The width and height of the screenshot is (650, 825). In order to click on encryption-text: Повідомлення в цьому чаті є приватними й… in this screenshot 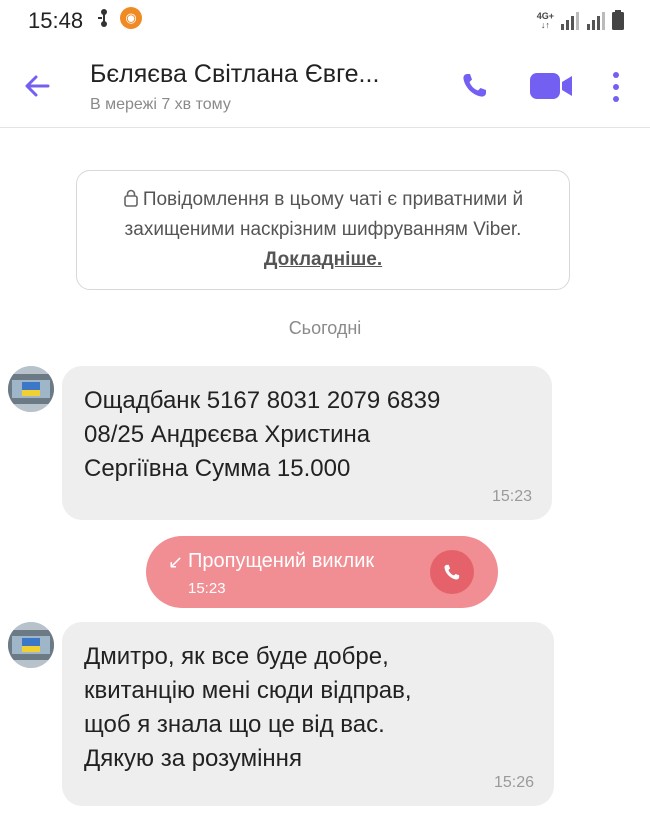, I will do `click(324, 214)`.